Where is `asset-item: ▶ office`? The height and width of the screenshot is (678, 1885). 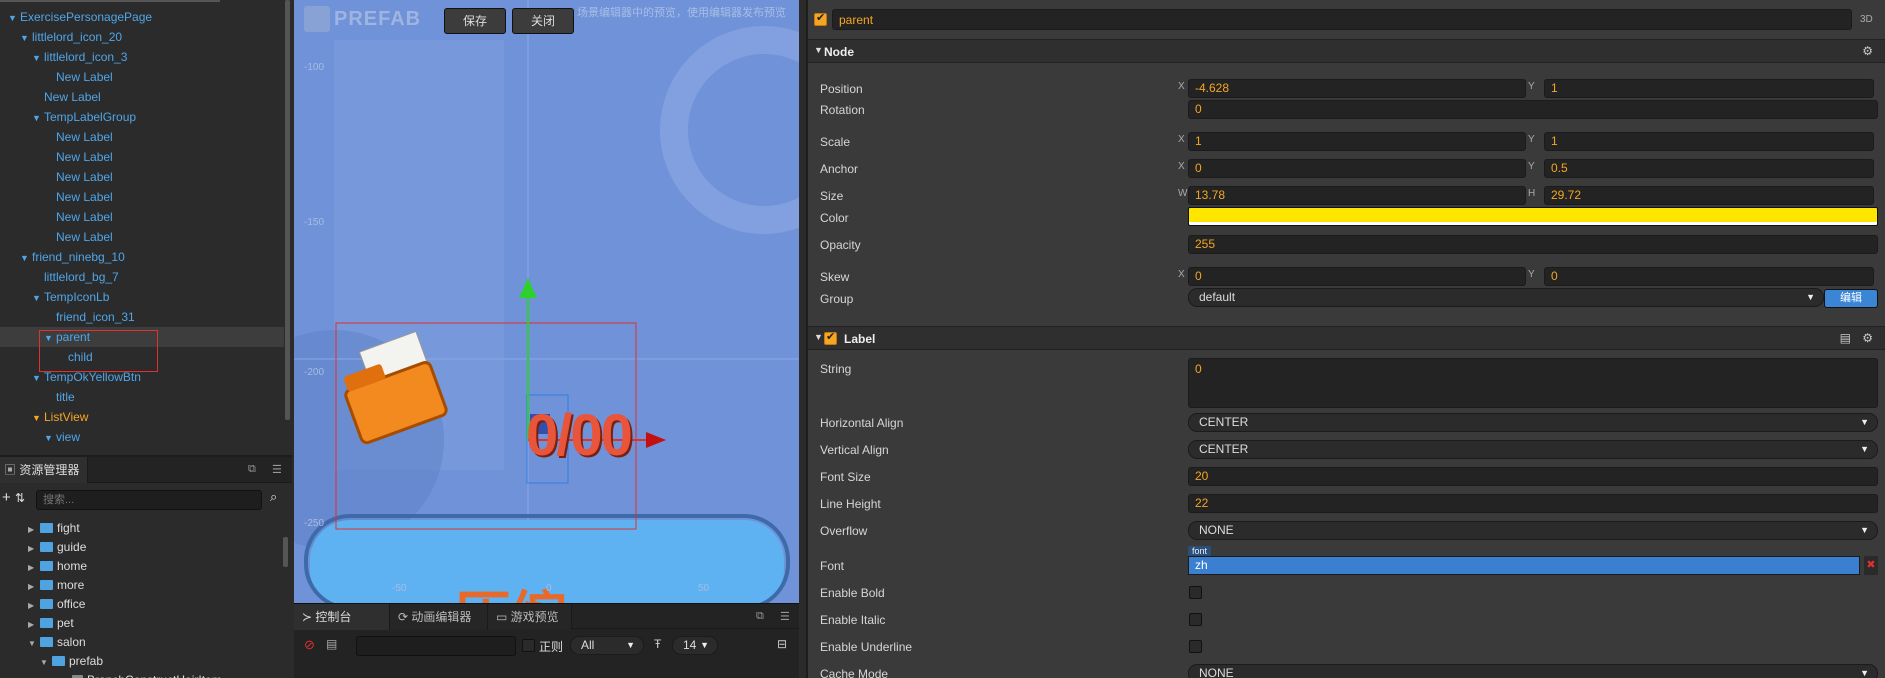
asset-item: ▶ office is located at coordinates (141, 604).